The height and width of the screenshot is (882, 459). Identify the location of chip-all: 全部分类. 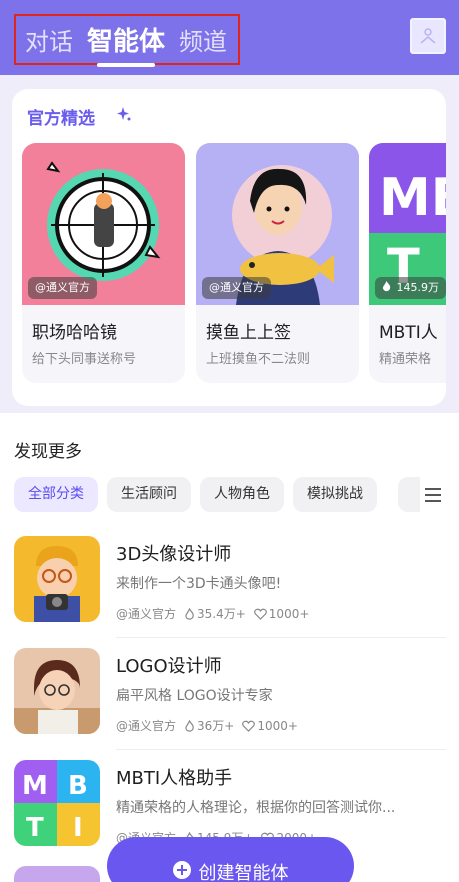
(56, 494).